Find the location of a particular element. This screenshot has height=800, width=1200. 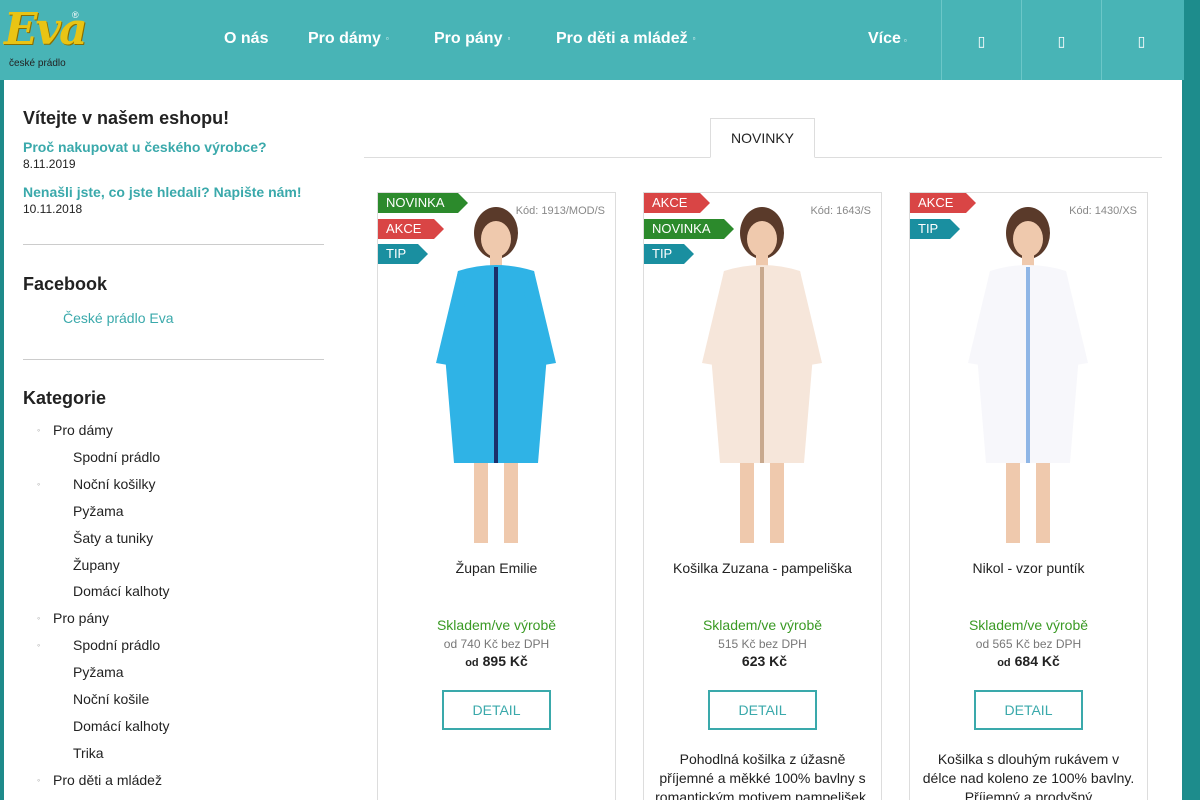

nav-item-pro-pany: Pro pány ▫ is located at coordinates (472, 39).